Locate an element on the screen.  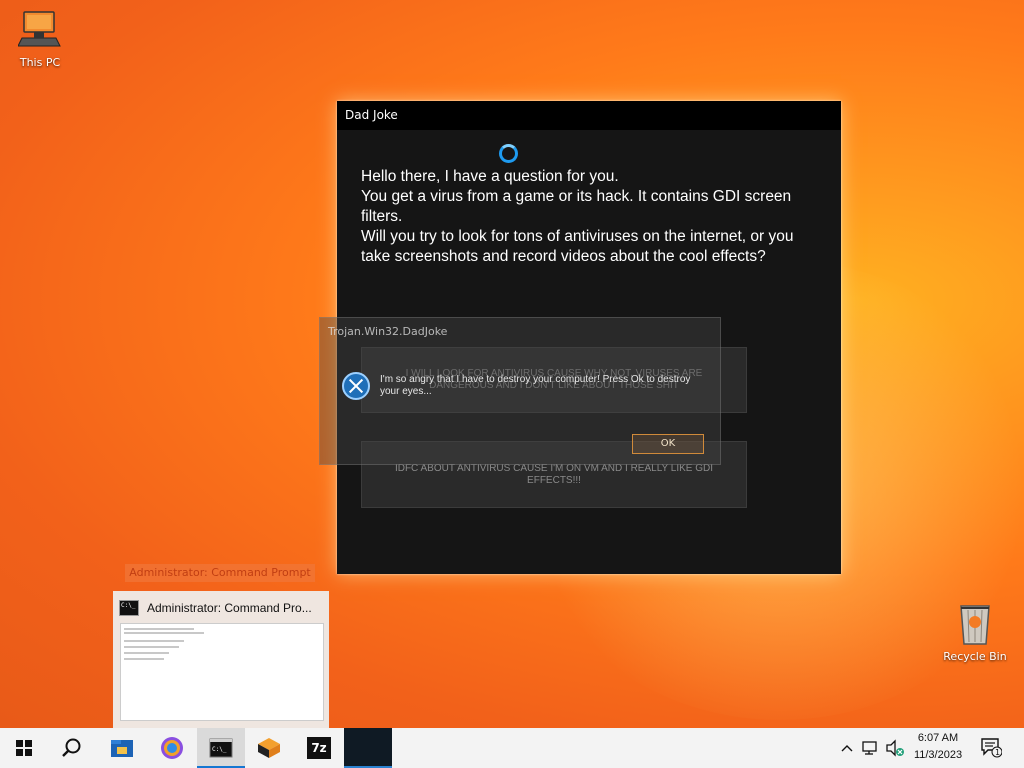
notification-icon: 1 is located at coordinates (992, 748).